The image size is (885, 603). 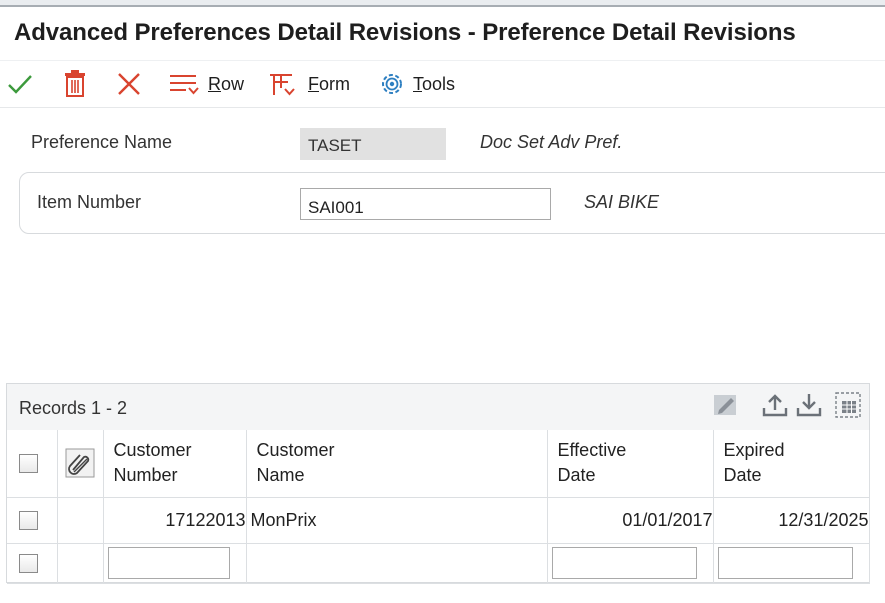 I want to click on trash-icon, so click(x=75, y=84).